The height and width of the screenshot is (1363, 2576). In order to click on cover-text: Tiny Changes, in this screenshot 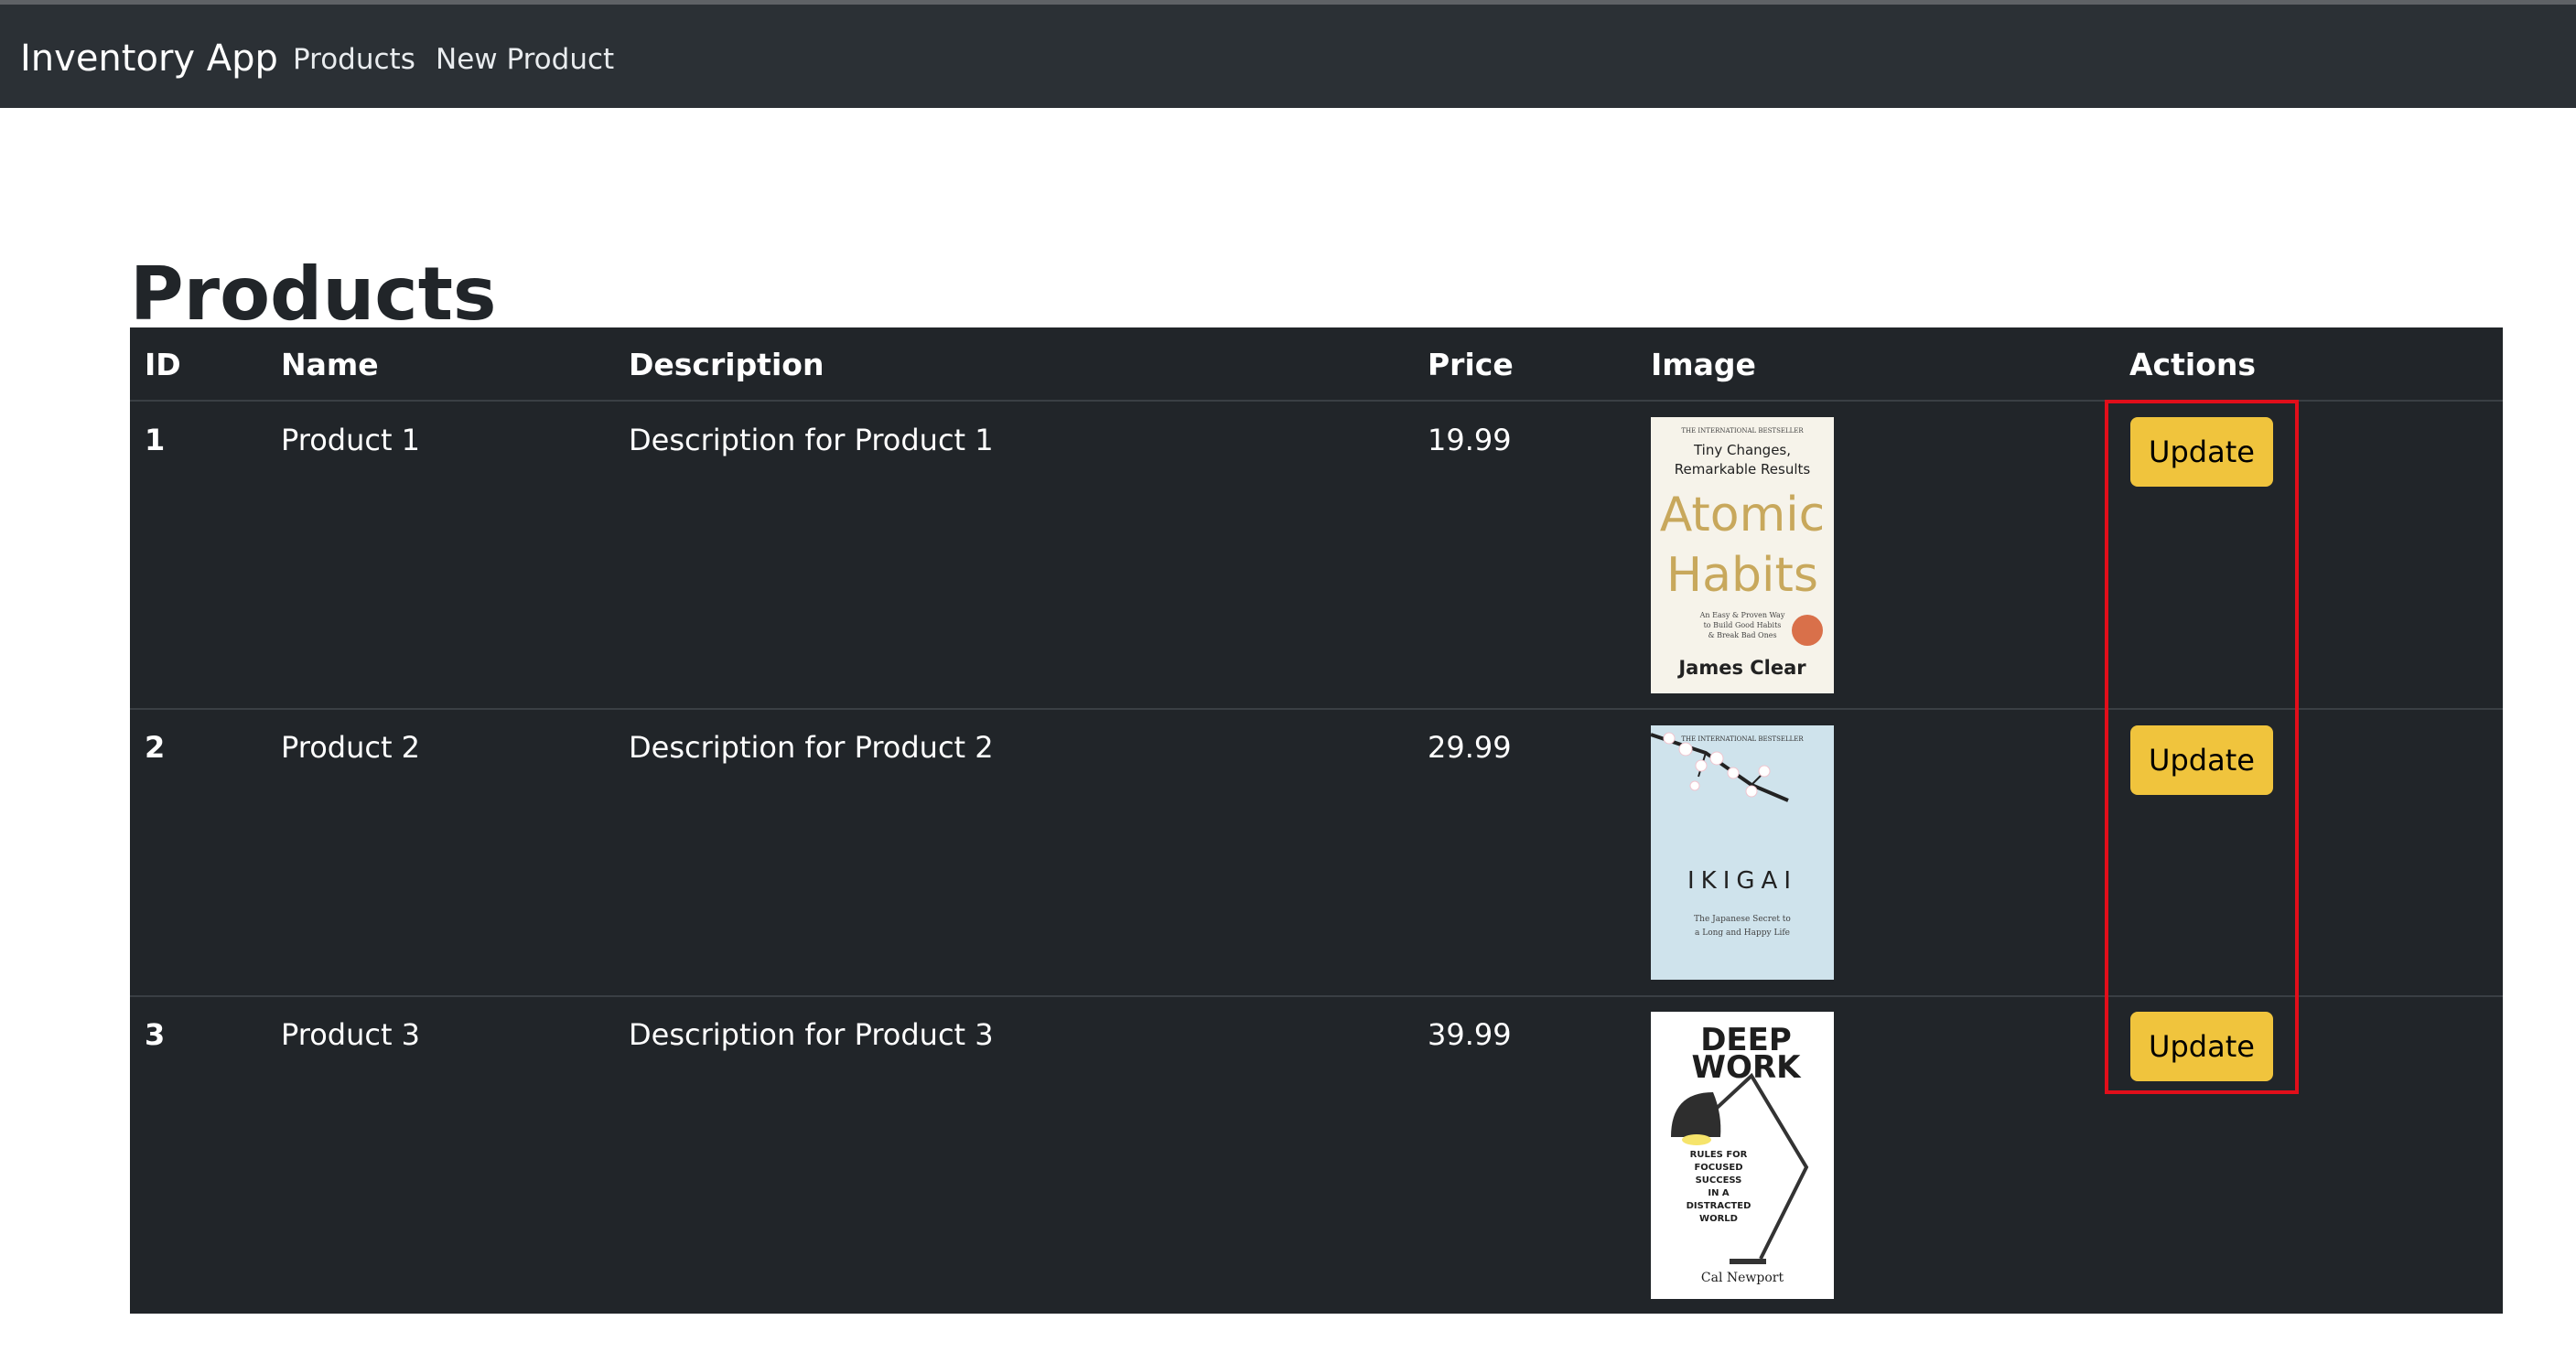, I will do `click(1742, 450)`.